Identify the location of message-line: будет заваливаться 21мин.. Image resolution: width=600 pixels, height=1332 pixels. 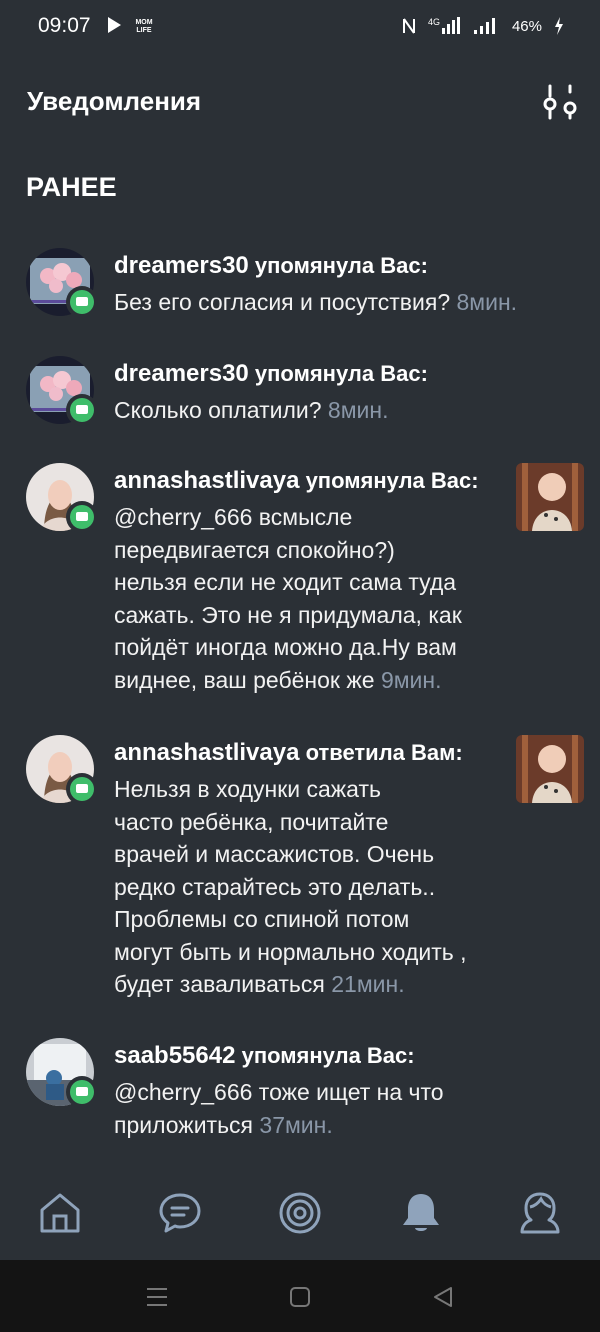
(290, 984).